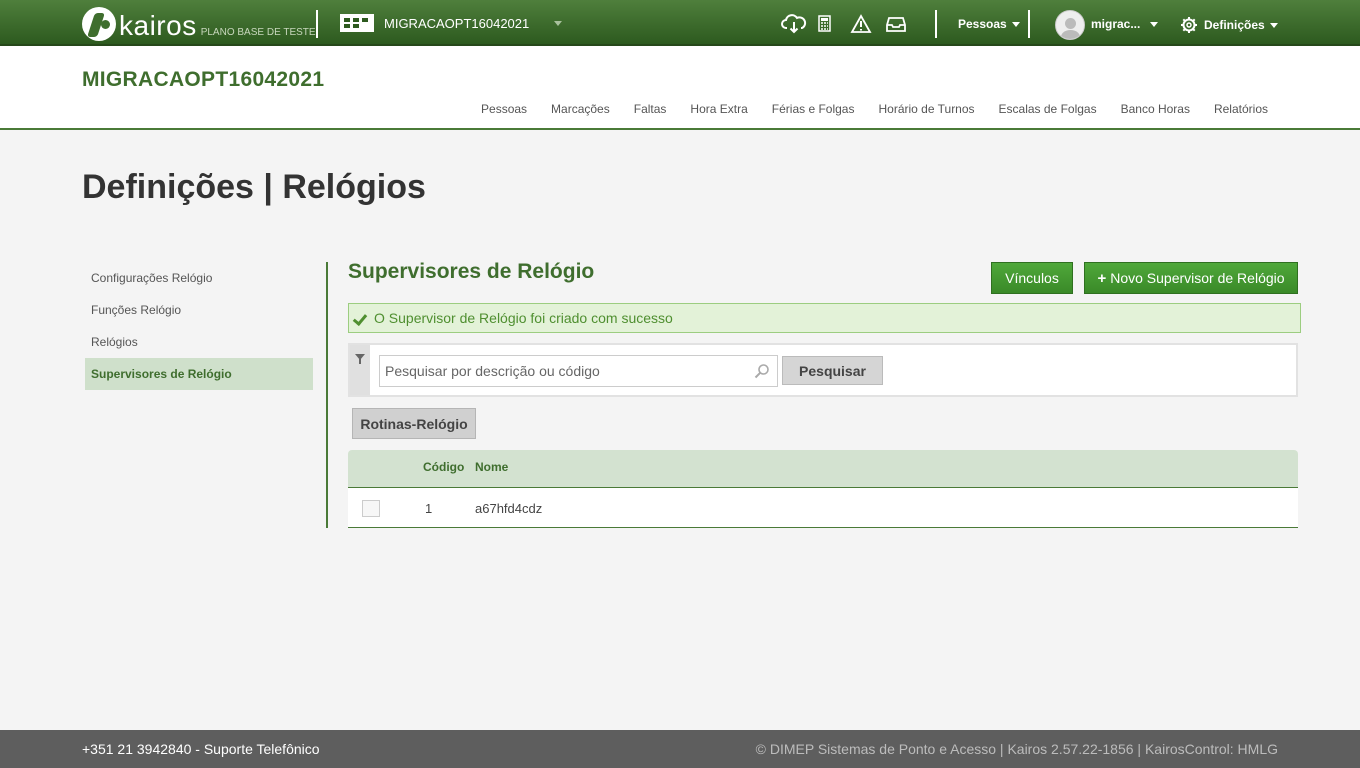  What do you see at coordinates (360, 318) in the screenshot?
I see `check-icon` at bounding box center [360, 318].